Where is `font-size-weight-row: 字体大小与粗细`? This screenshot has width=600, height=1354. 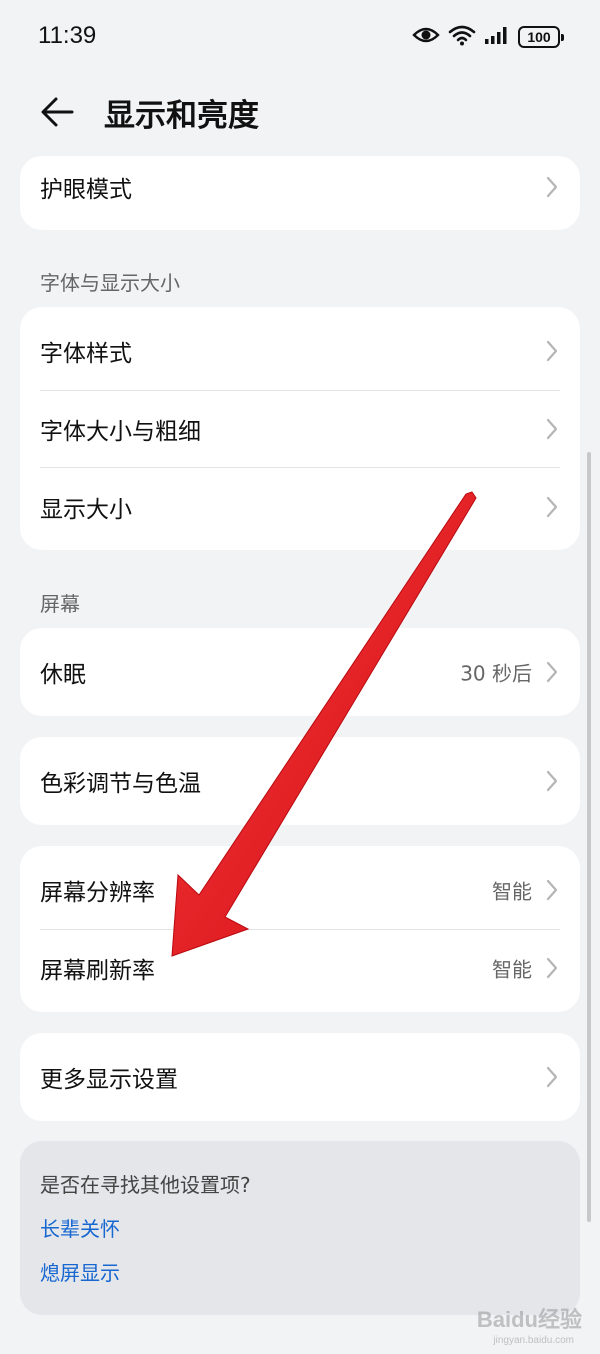
font-size-weight-row: 字体大小与粗细 is located at coordinates (300, 429).